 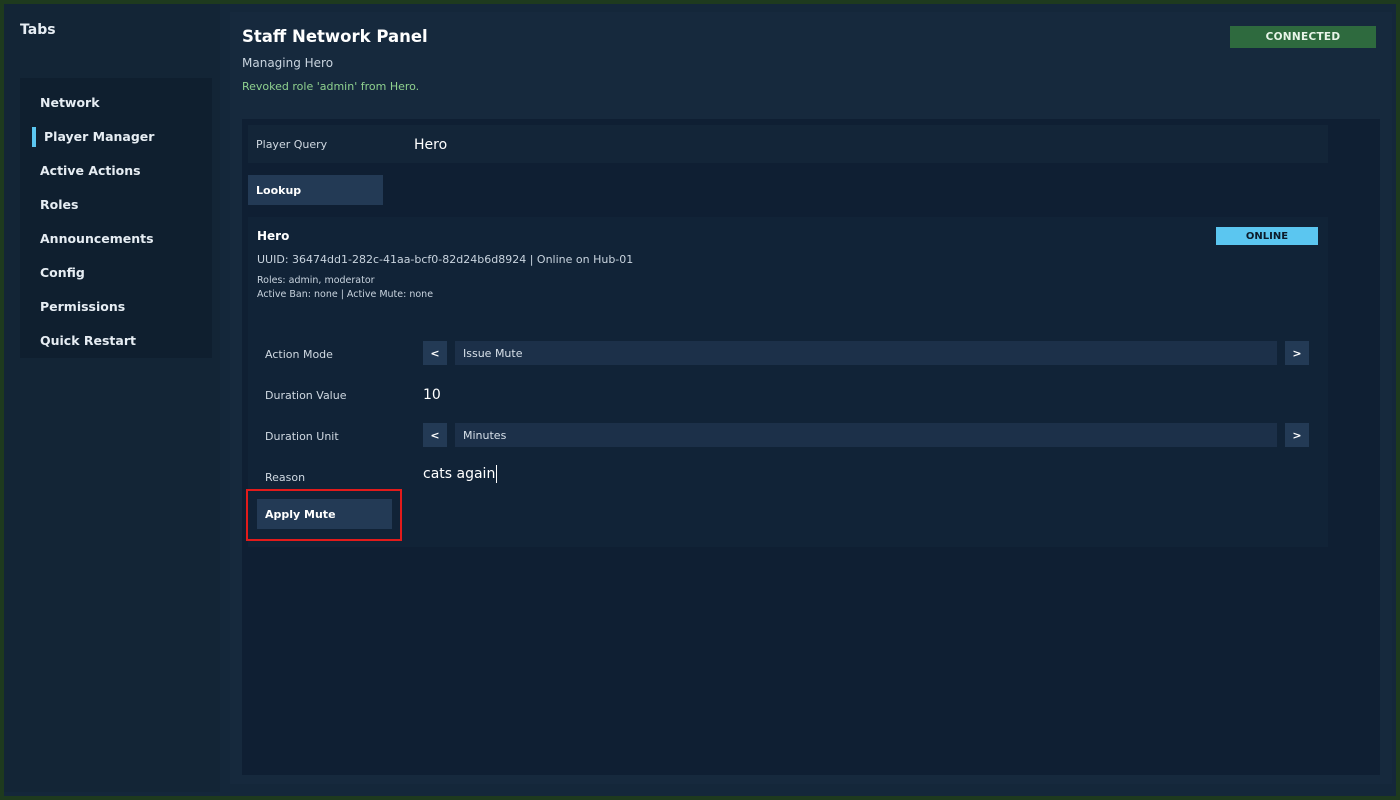 I want to click on apply-mute-button: Apply Mute, so click(x=324, y=514).